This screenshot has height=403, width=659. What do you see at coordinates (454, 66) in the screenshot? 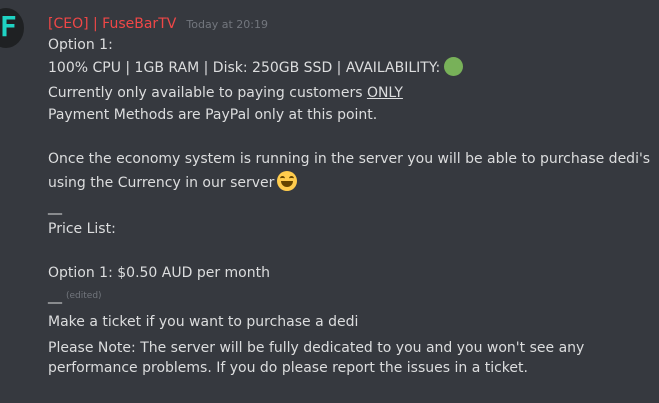
I see `green-circle-icon` at bounding box center [454, 66].